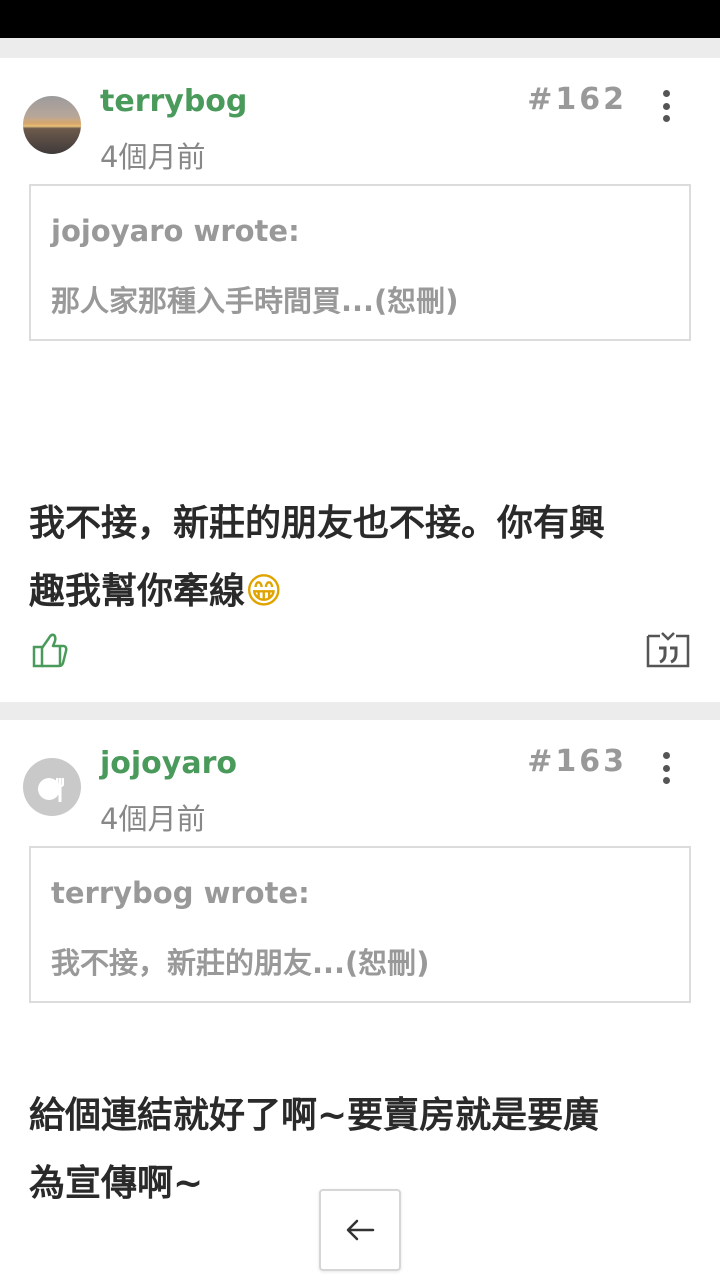 The width and height of the screenshot is (720, 1280). I want to click on like-button, so click(50, 650).